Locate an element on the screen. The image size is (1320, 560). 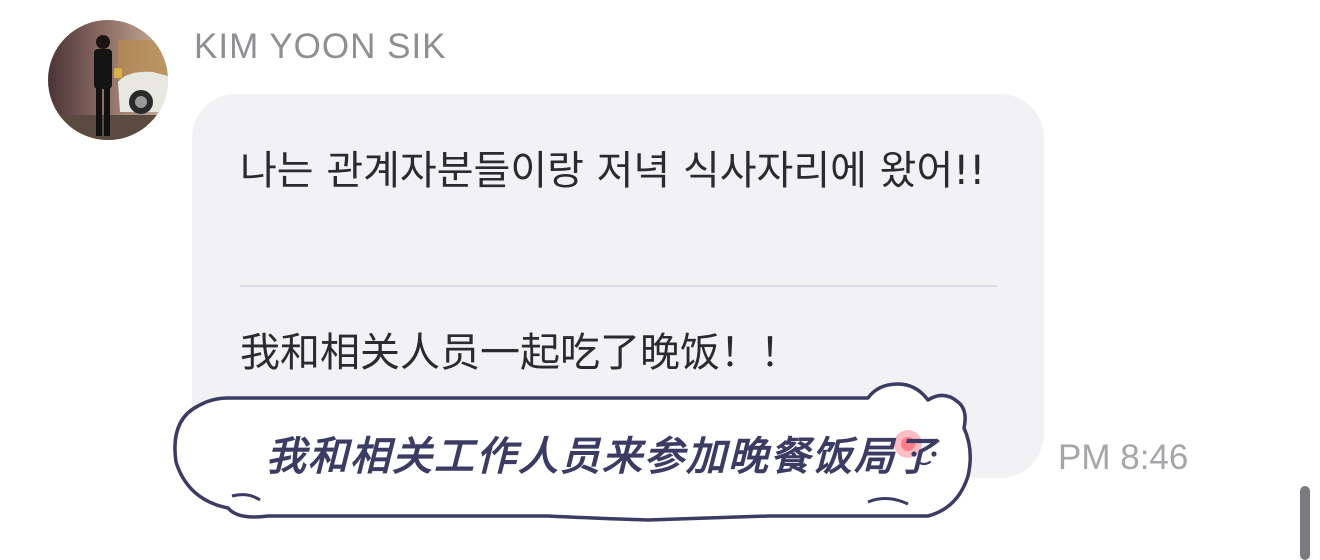
message-text-translation: 我和相关人员一起吃了晚饭！！ is located at coordinates (520, 353).